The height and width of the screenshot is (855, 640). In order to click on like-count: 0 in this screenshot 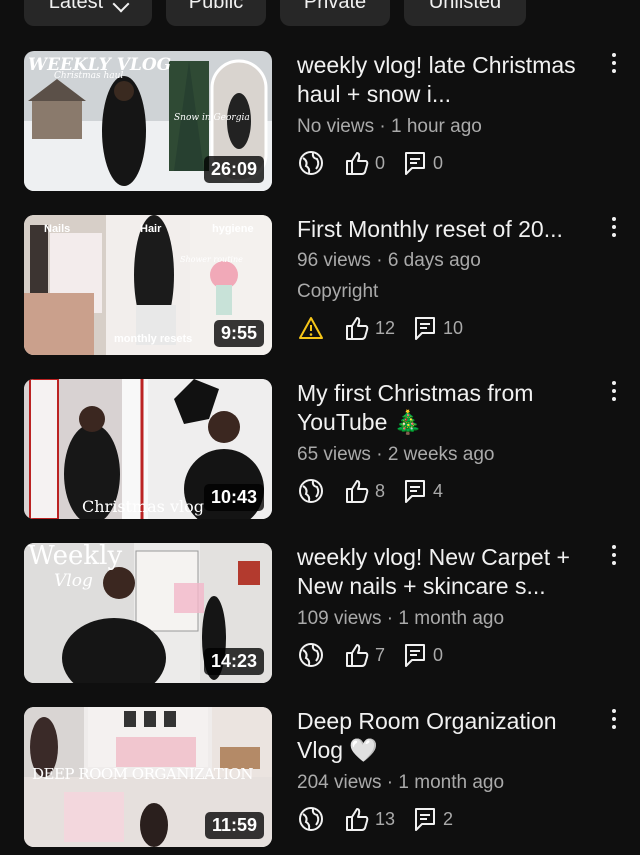, I will do `click(380, 162)`.